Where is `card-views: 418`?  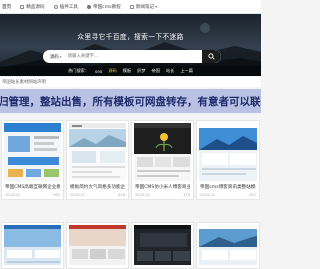
card-views: 418 is located at coordinates (121, 195).